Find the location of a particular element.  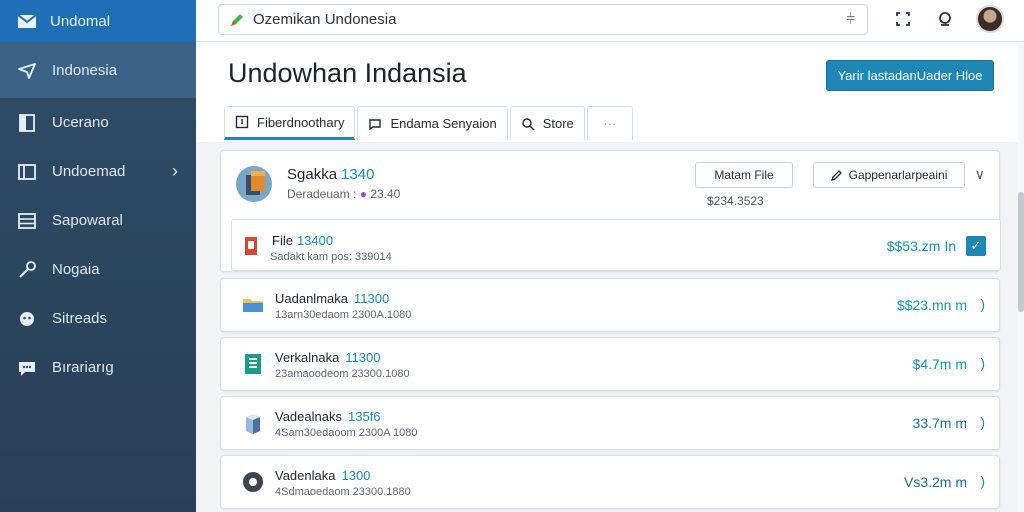

square-icon is located at coordinates (242, 122).